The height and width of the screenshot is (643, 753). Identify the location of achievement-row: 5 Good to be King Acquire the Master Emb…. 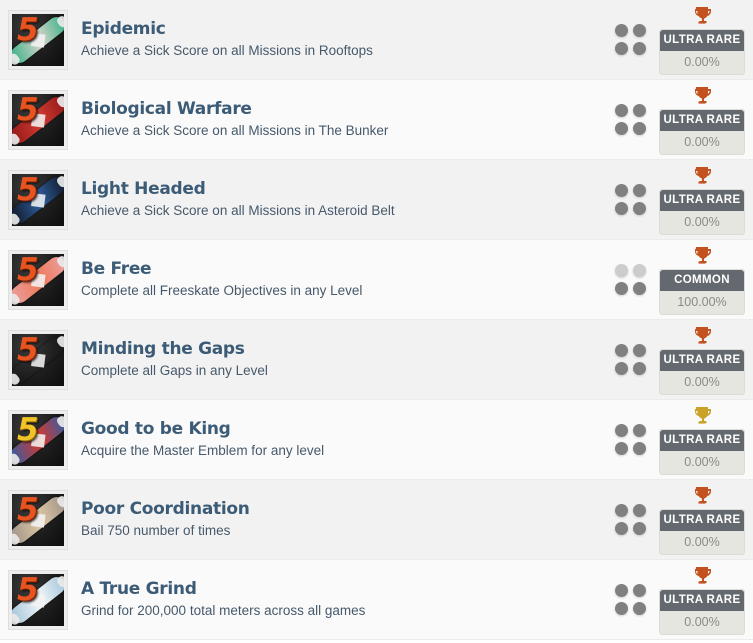
(376, 440).